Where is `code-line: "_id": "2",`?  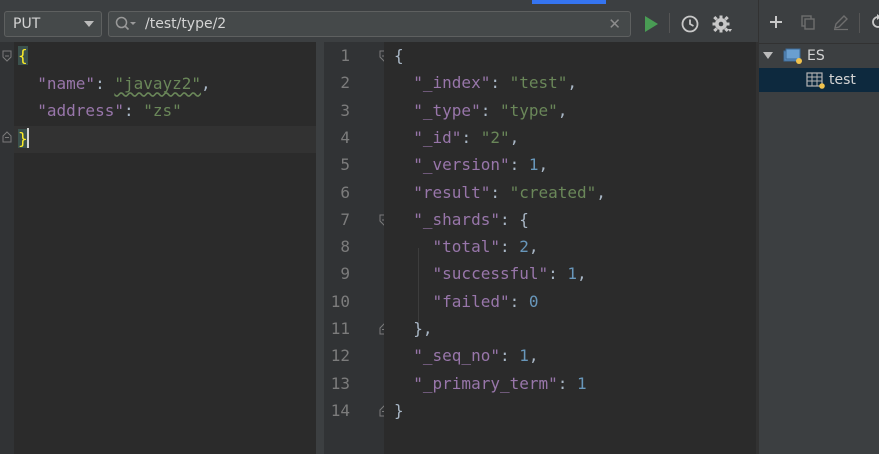 code-line: "_id": "2", is located at coordinates (456, 137).